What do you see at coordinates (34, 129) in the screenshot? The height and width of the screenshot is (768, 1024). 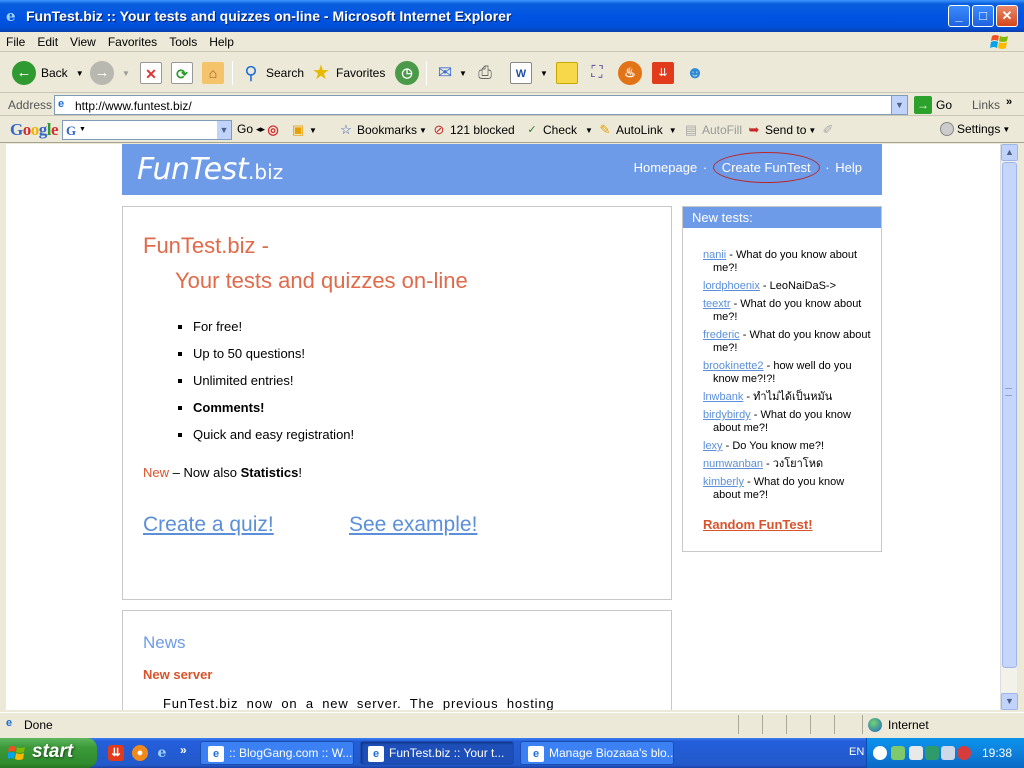 I see `google-logo: Google` at bounding box center [34, 129].